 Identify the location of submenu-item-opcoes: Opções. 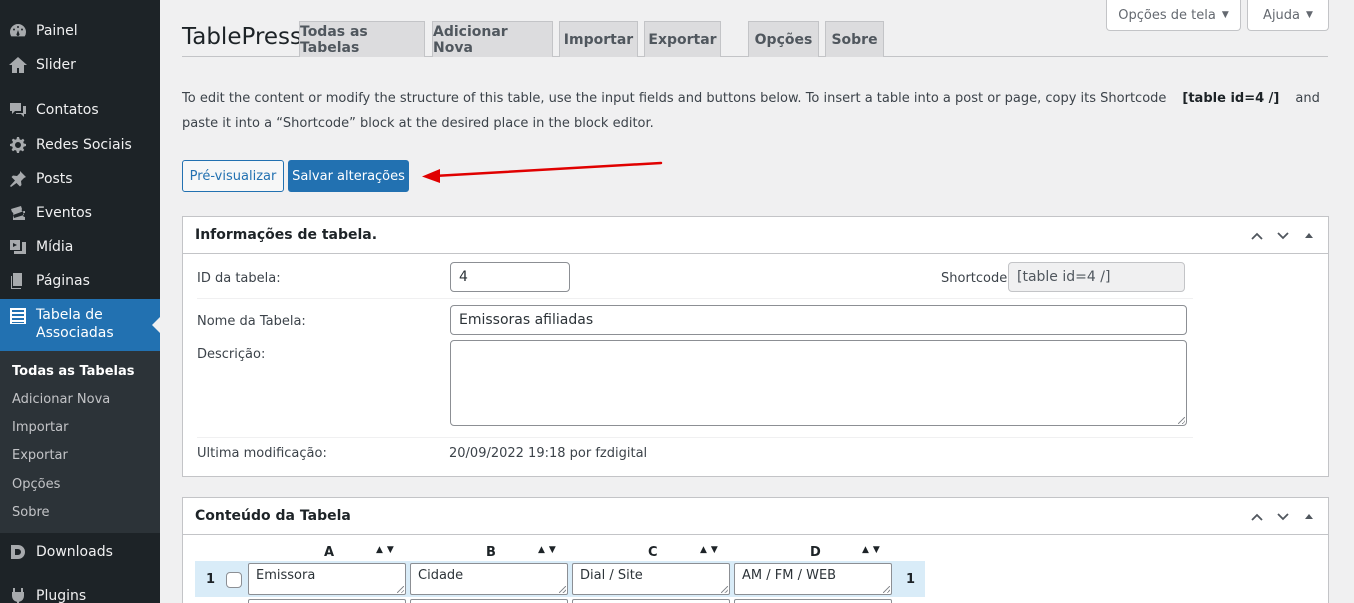
(36, 484).